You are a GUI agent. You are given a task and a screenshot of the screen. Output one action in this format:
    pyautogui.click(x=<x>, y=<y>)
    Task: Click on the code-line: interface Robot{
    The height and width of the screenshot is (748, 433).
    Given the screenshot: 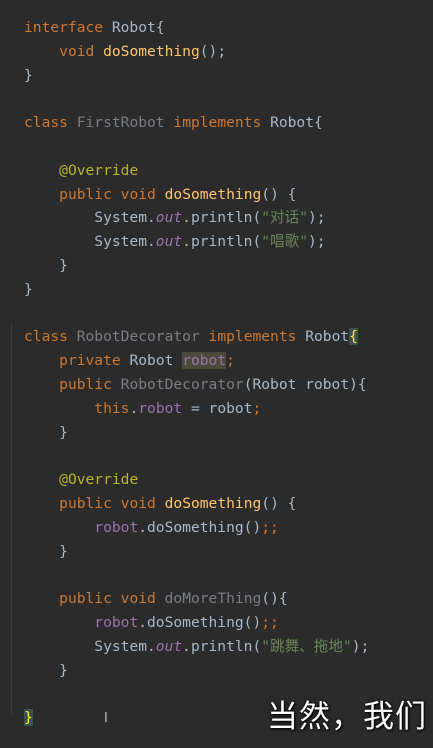 What is the action you would take?
    pyautogui.click(x=196, y=28)
    